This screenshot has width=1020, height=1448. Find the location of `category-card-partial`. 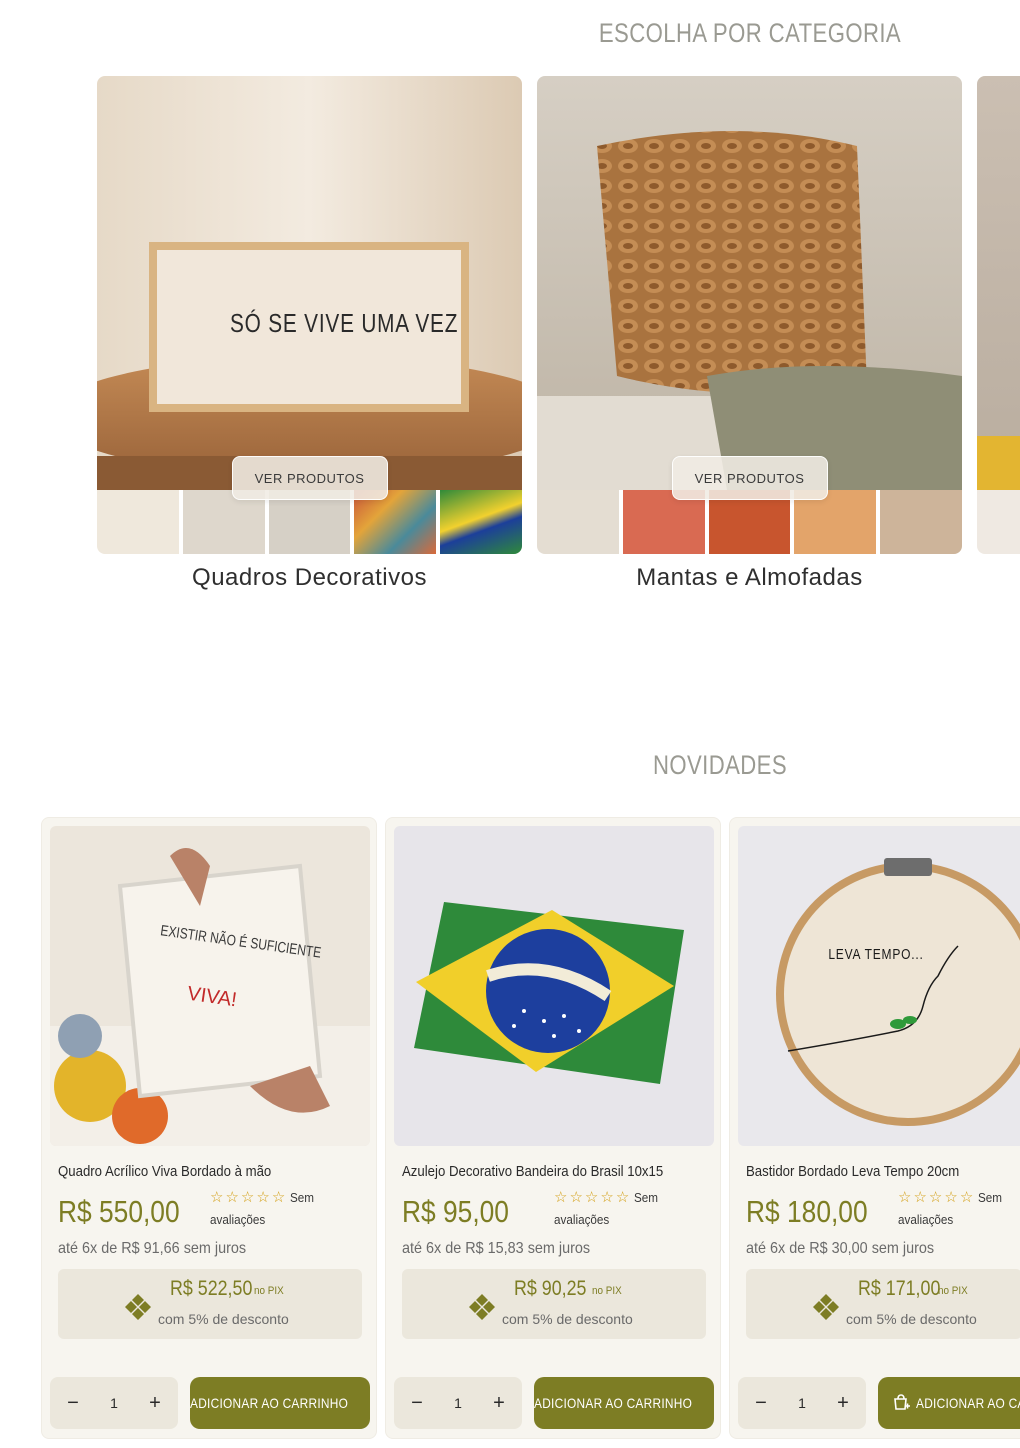

category-card-partial is located at coordinates (998, 315).